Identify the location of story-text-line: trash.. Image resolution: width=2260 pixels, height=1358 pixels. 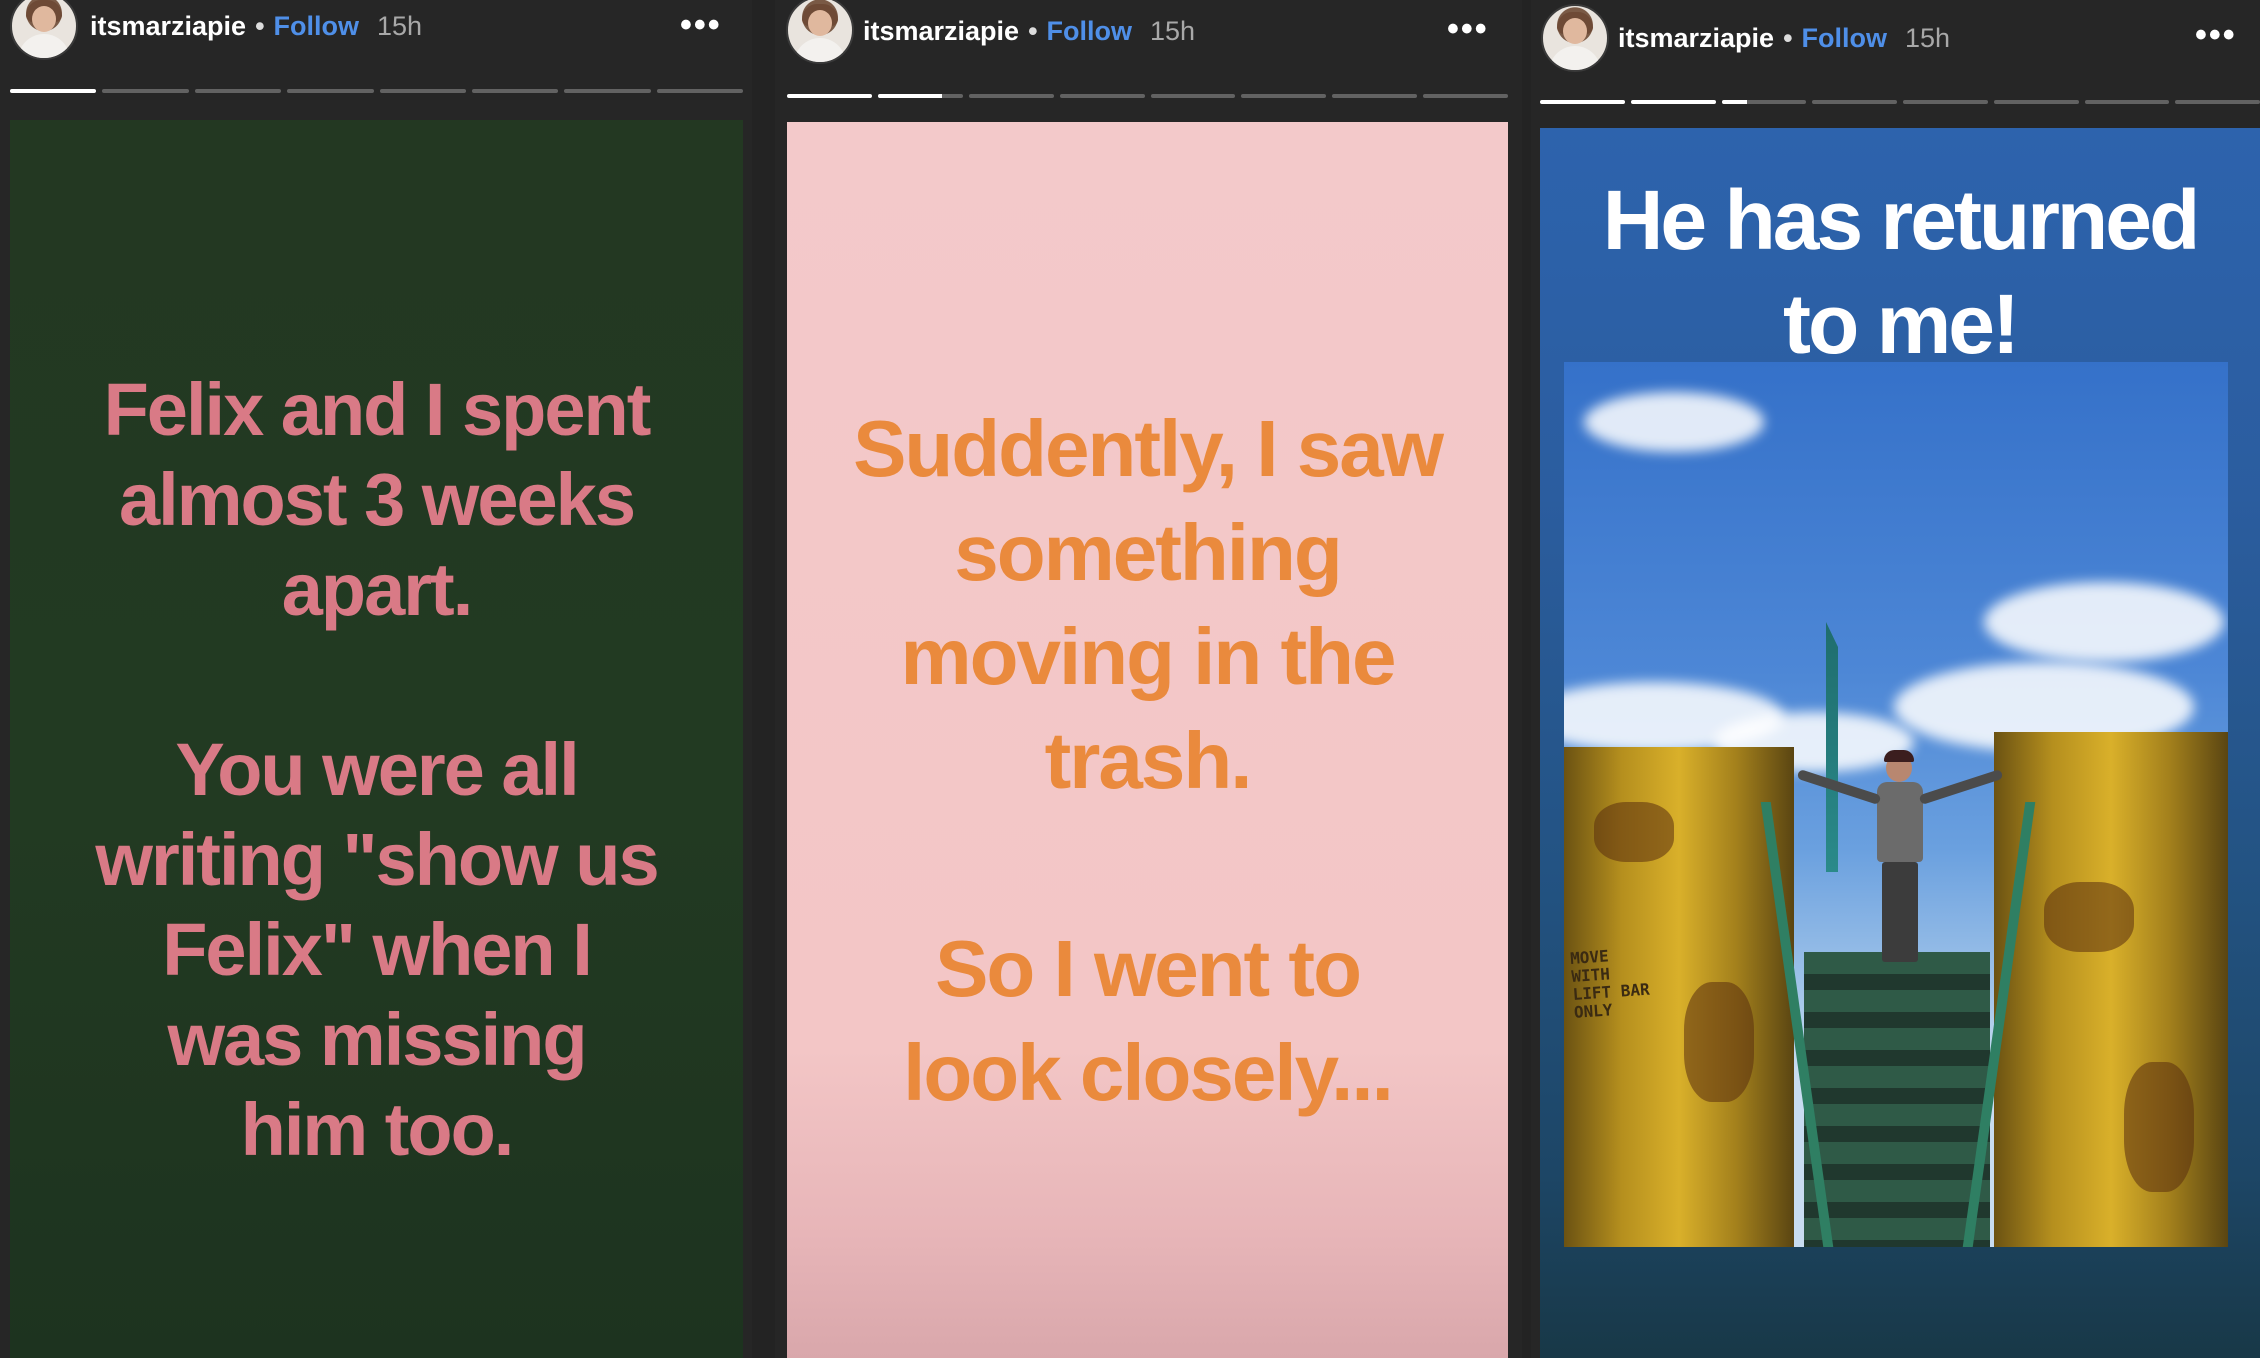
(1148, 760).